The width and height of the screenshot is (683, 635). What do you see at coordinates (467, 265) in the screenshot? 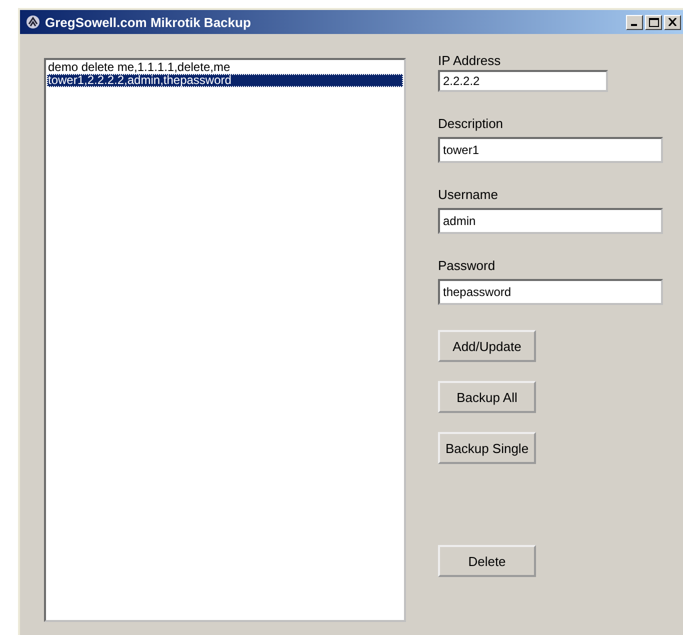
I see `field-label: Password` at bounding box center [467, 265].